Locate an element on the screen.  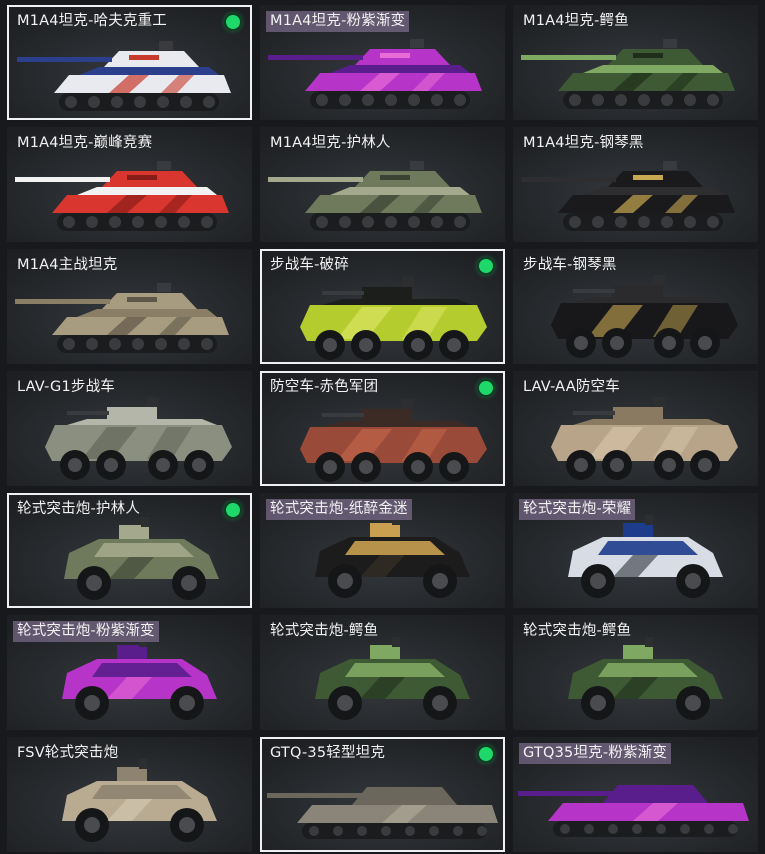
vehicle-name-label: 步战车-钢琴黑 is located at coordinates (570, 265).